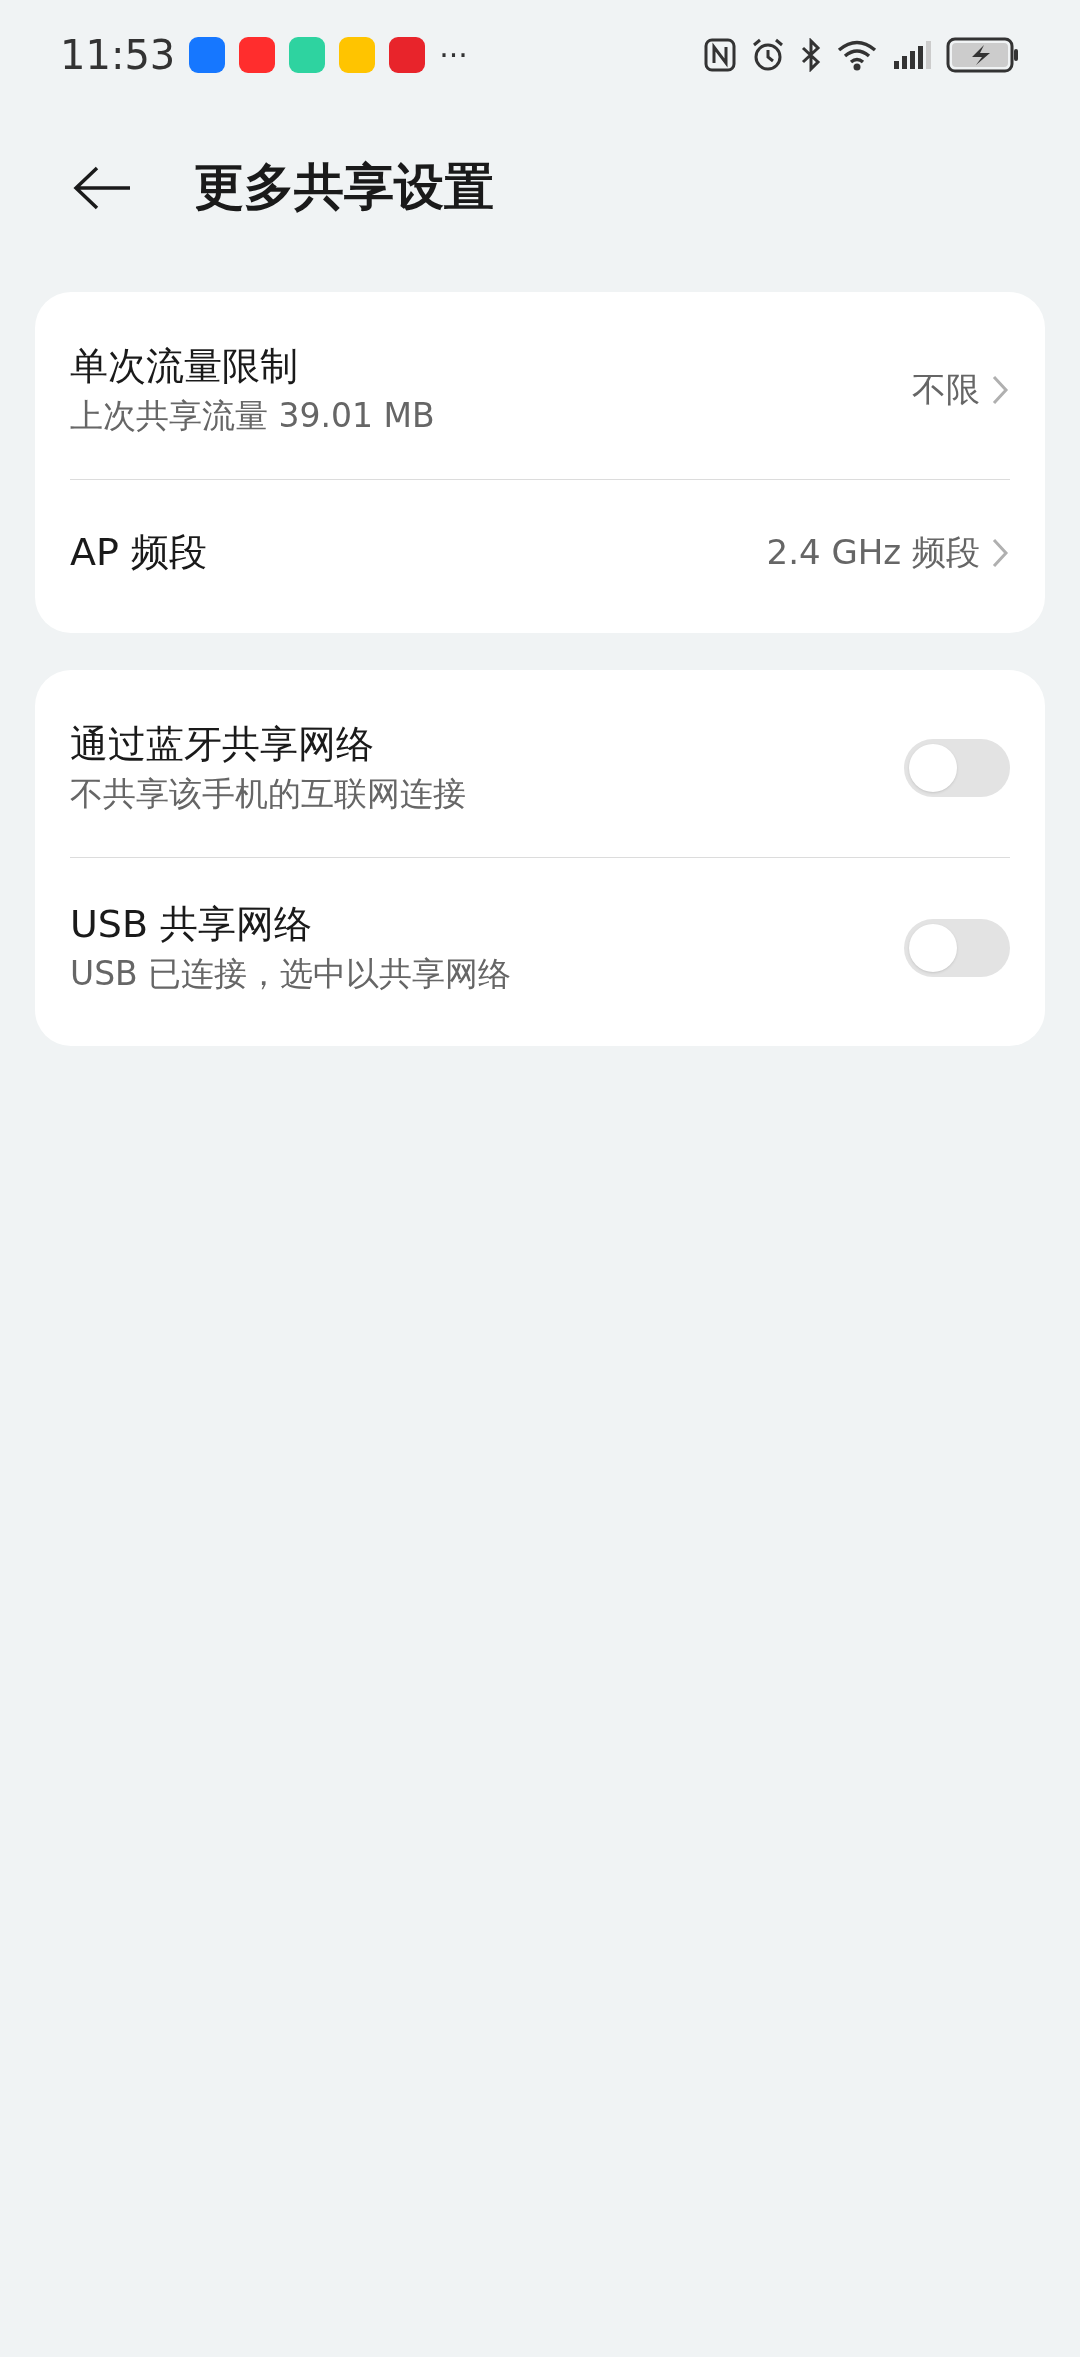 The height and width of the screenshot is (2357, 1080). Describe the element at coordinates (857, 55) in the screenshot. I see `wifi-icon` at that location.